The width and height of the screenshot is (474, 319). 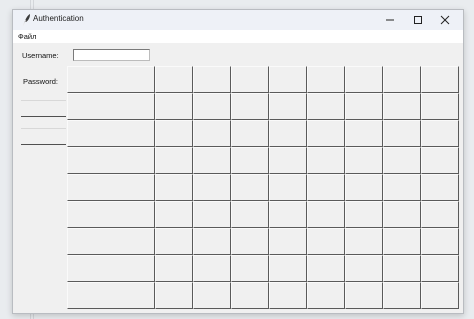 I want to click on minimize-button, so click(x=390, y=20).